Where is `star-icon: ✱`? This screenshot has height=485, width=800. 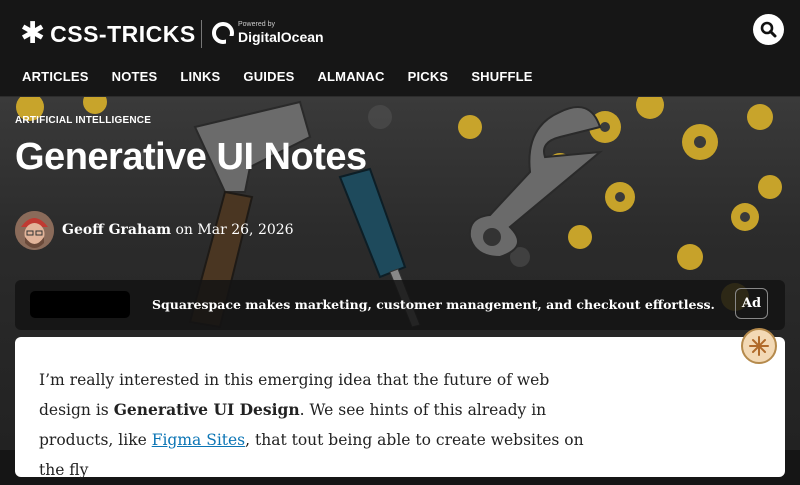
star-icon: ✱ is located at coordinates (33, 33).